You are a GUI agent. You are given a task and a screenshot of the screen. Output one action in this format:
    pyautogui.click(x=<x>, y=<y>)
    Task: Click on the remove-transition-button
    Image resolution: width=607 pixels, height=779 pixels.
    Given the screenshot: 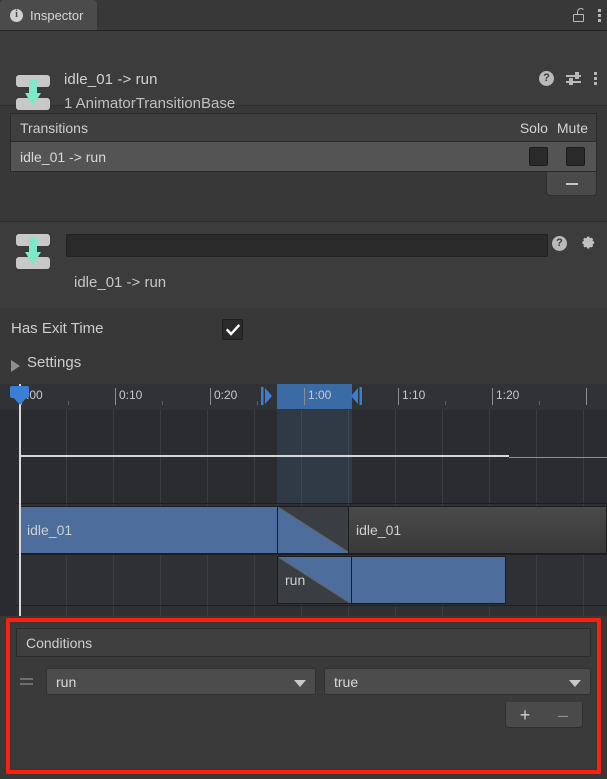 What is the action you would take?
    pyautogui.click(x=571, y=184)
    